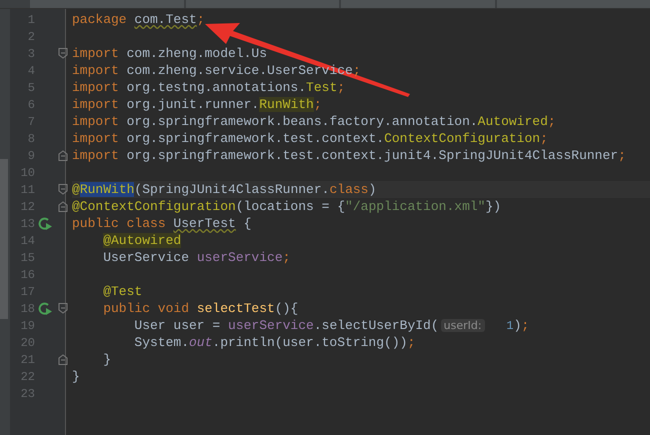 Image resolution: width=650 pixels, height=435 pixels. Describe the element at coordinates (291, 206) in the screenshot. I see `code-text: (locations = {` at that location.